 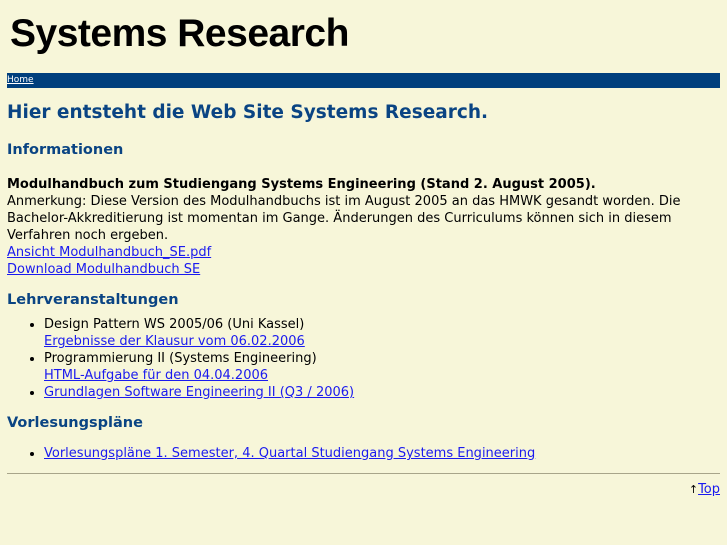 I want to click on klausur-link: Ergebnisse der Klausur vom 06.02.2006, so click(x=174, y=341).